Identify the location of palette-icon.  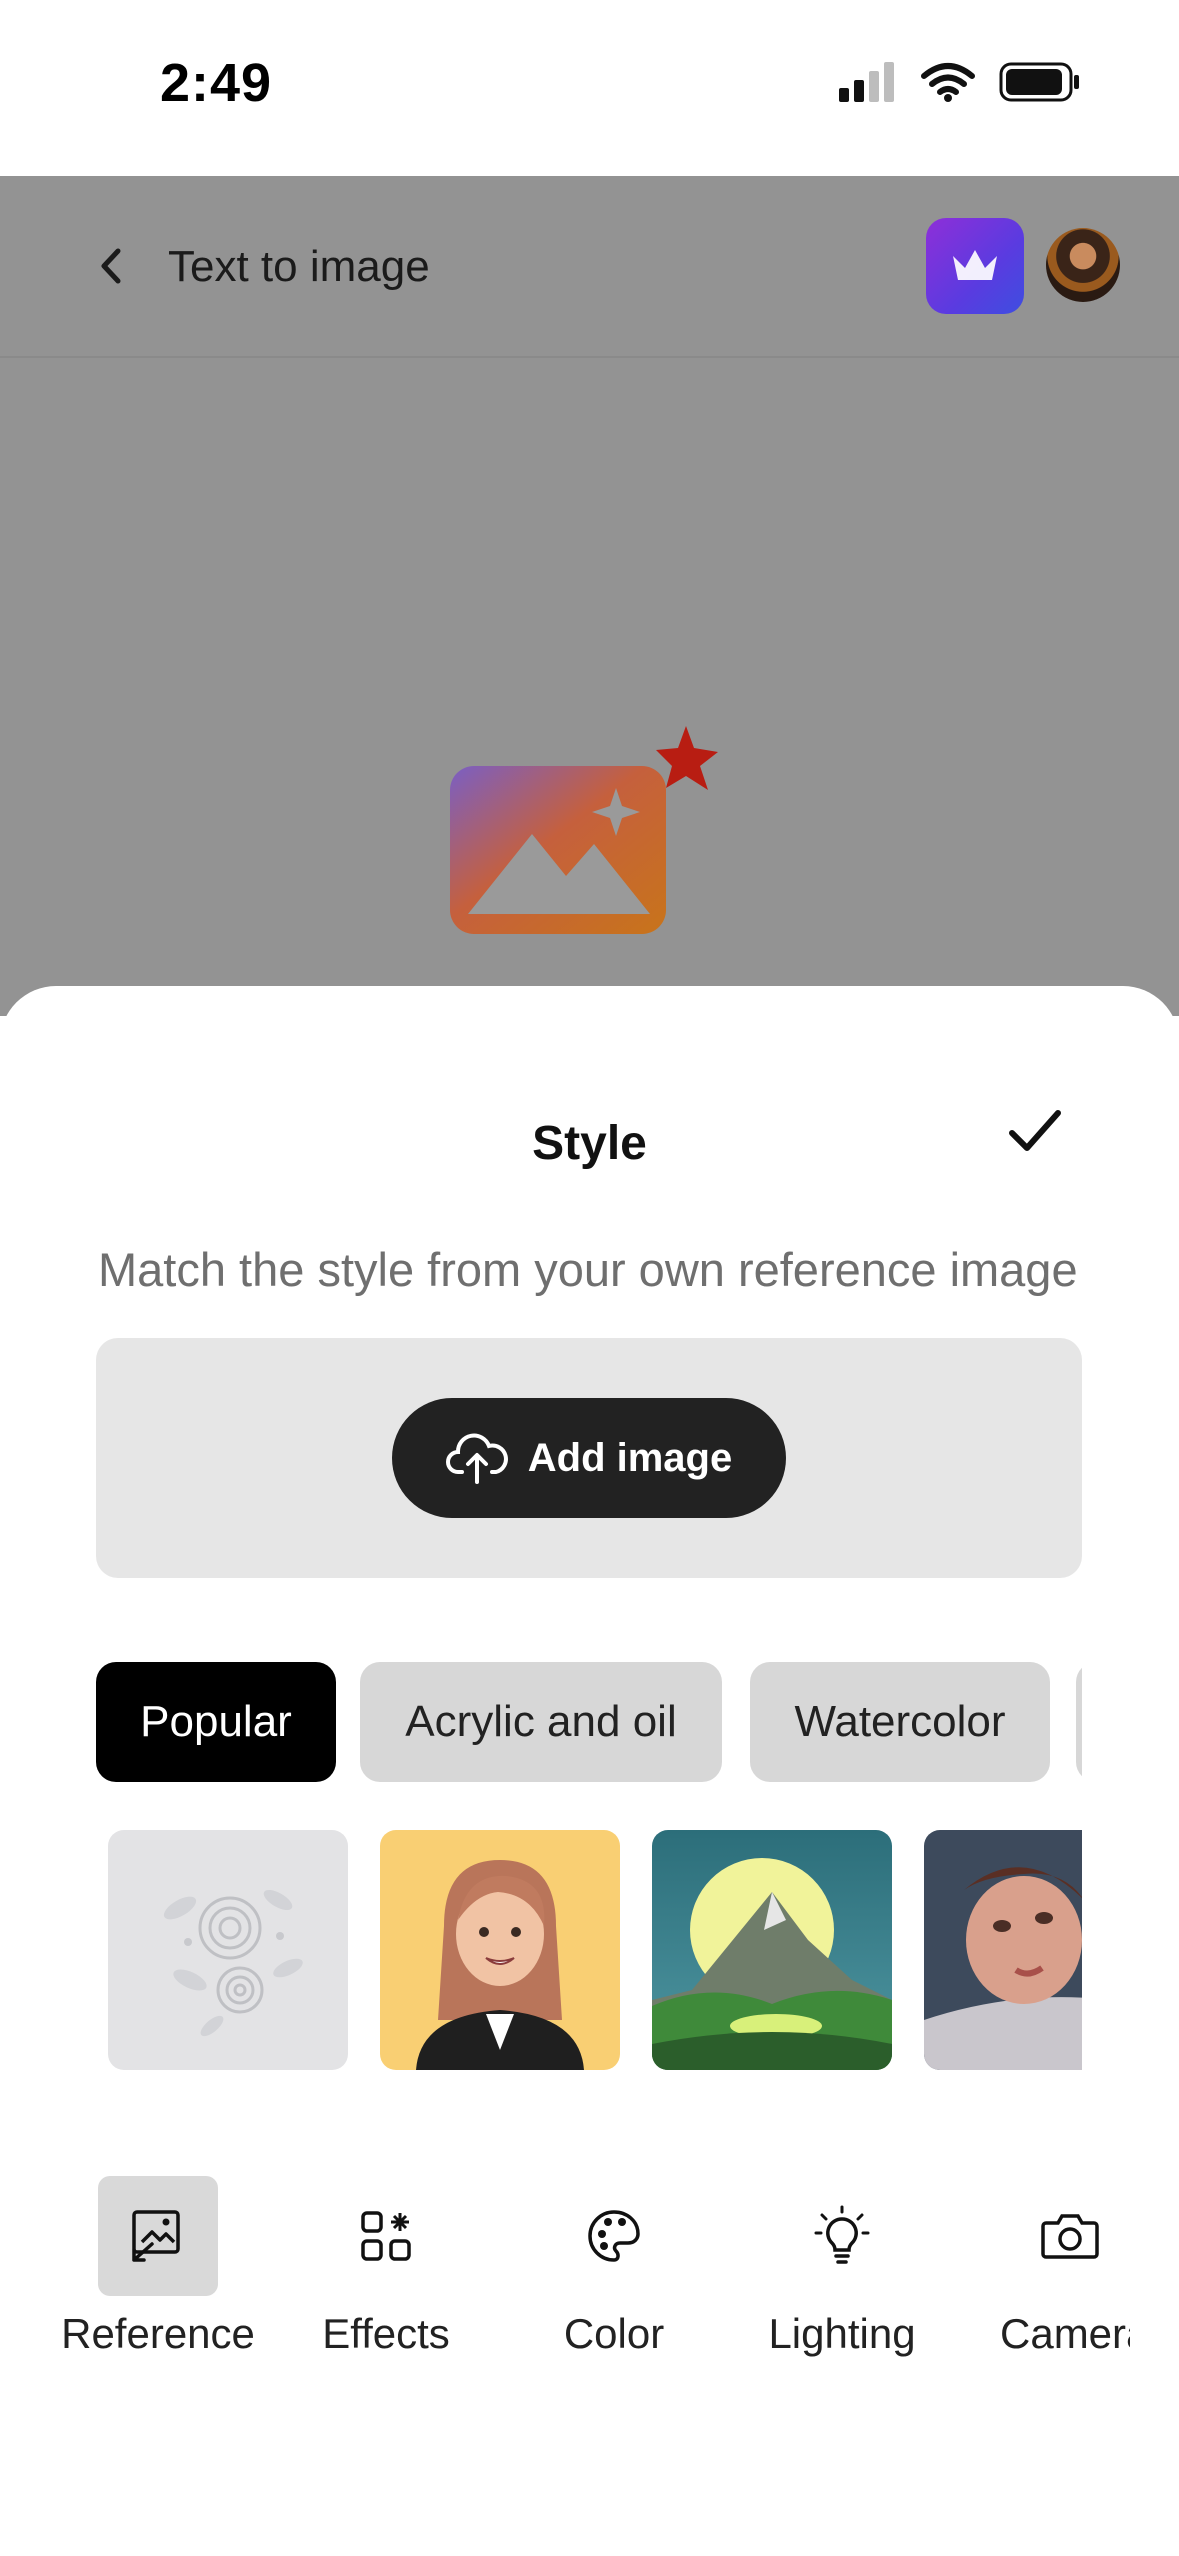
(614, 2236).